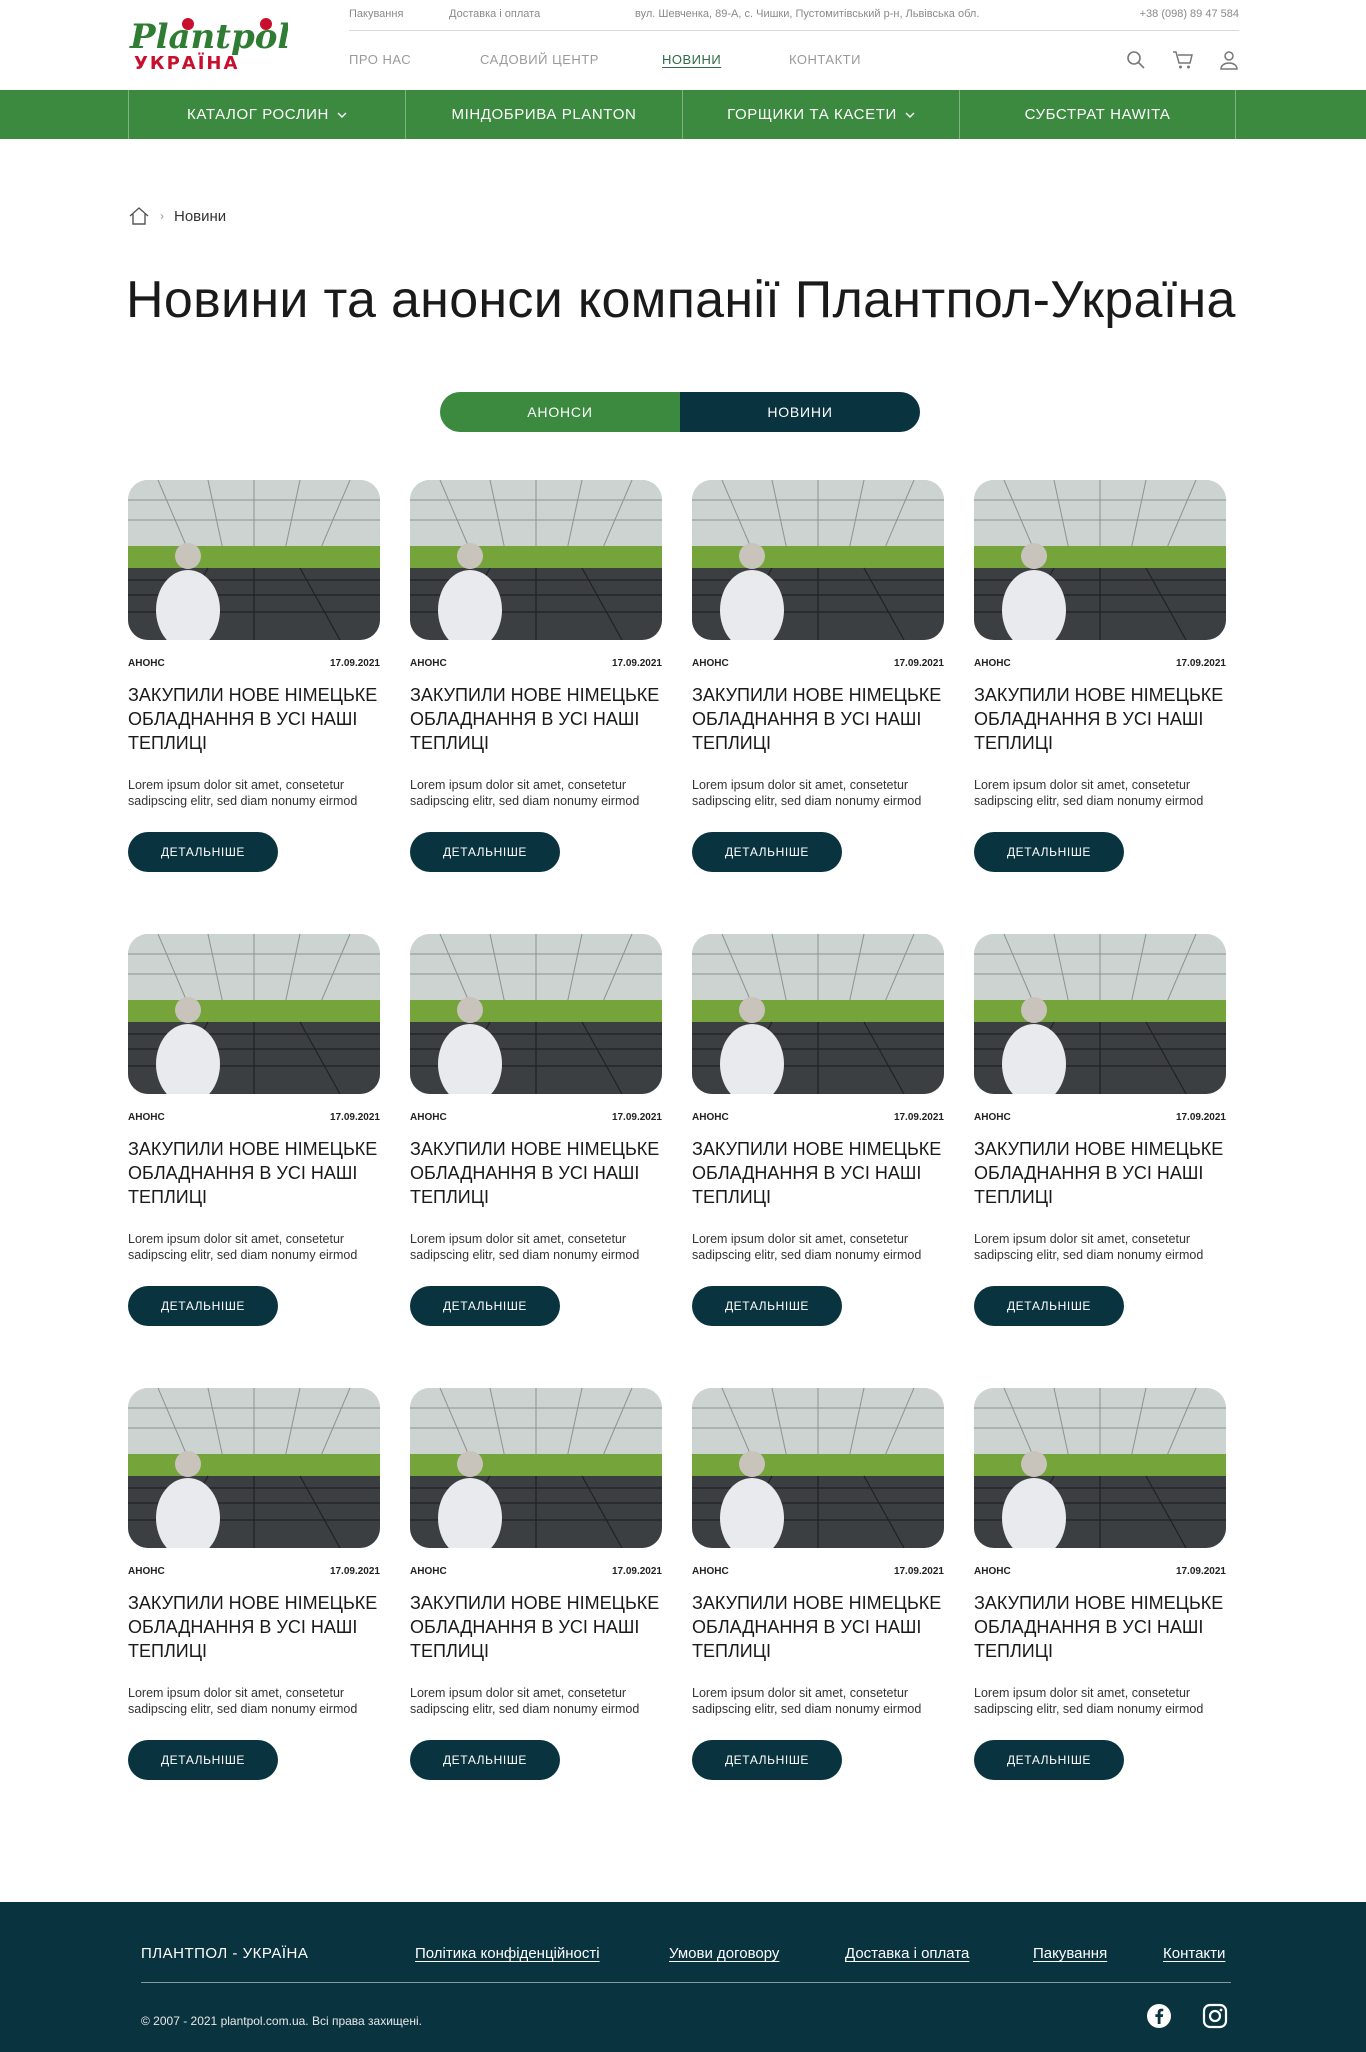 This screenshot has height=2052, width=1366. Describe the element at coordinates (1189, 14) in the screenshot. I see `topbar-phone: +38 (098) 89 47 584` at that location.